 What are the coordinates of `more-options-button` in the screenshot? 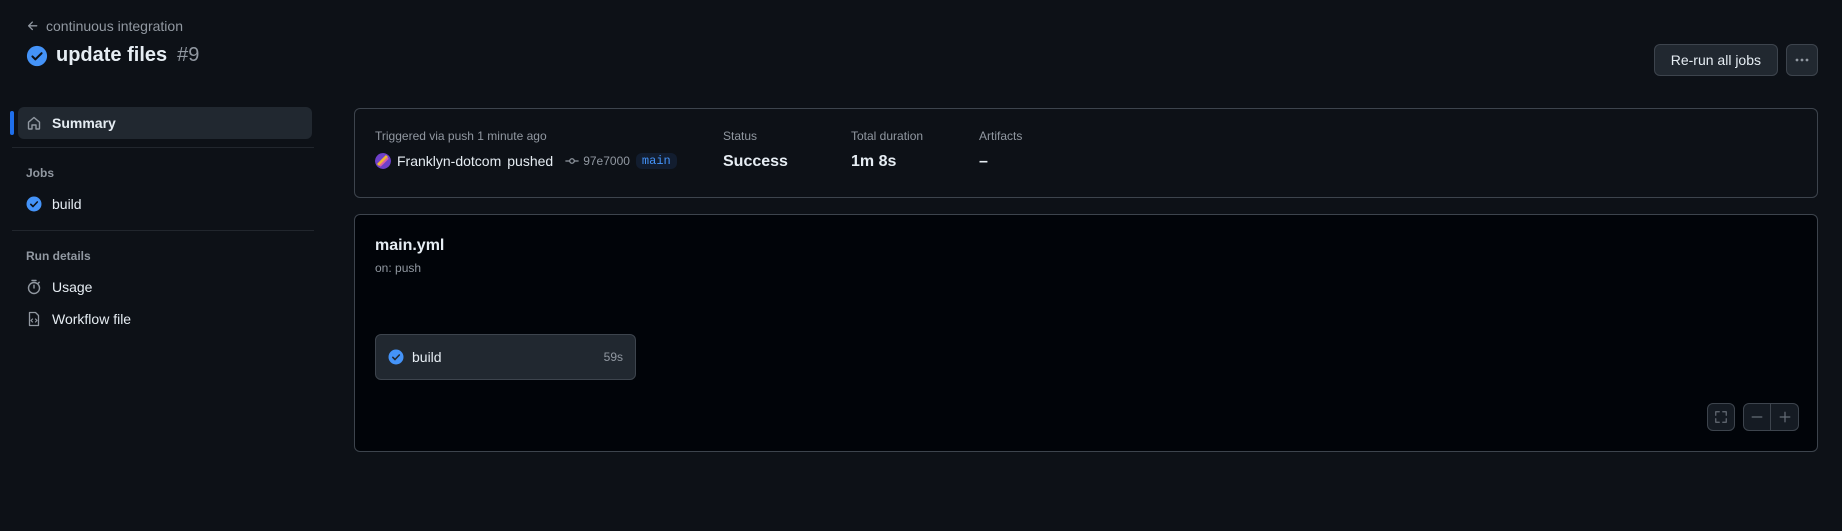 It's located at (1802, 60).